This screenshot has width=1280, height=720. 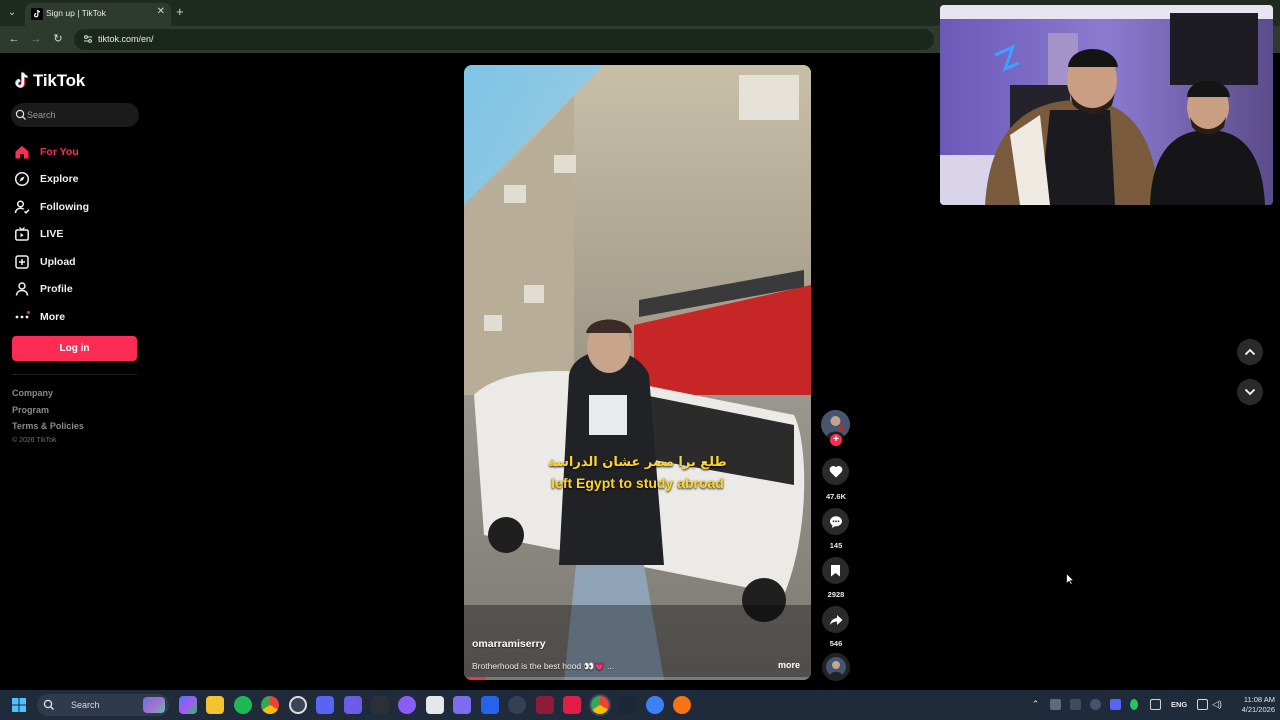 What do you see at coordinates (78, 262) in the screenshot?
I see `sidebar-item-upload: Upload` at bounding box center [78, 262].